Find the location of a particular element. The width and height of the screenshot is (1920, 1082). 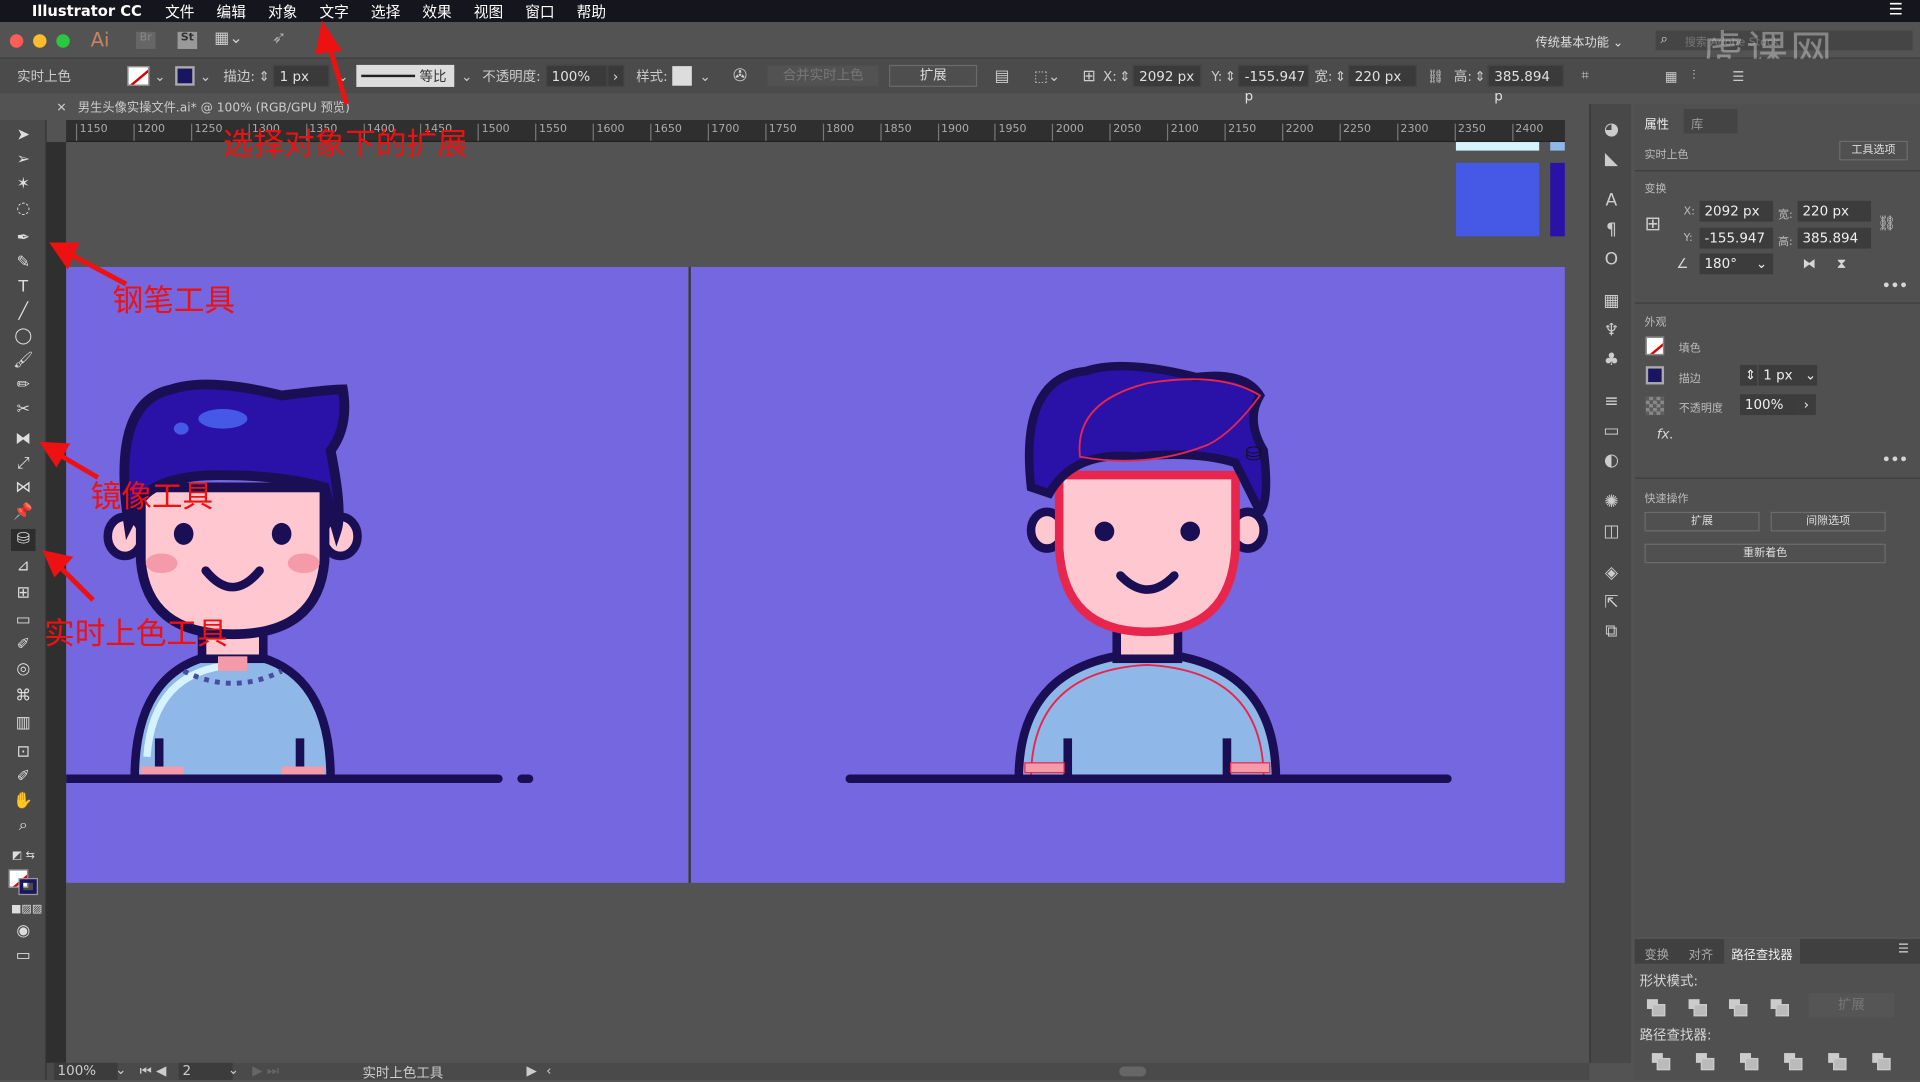

transparency-icon: ◐ is located at coordinates (1611, 460).